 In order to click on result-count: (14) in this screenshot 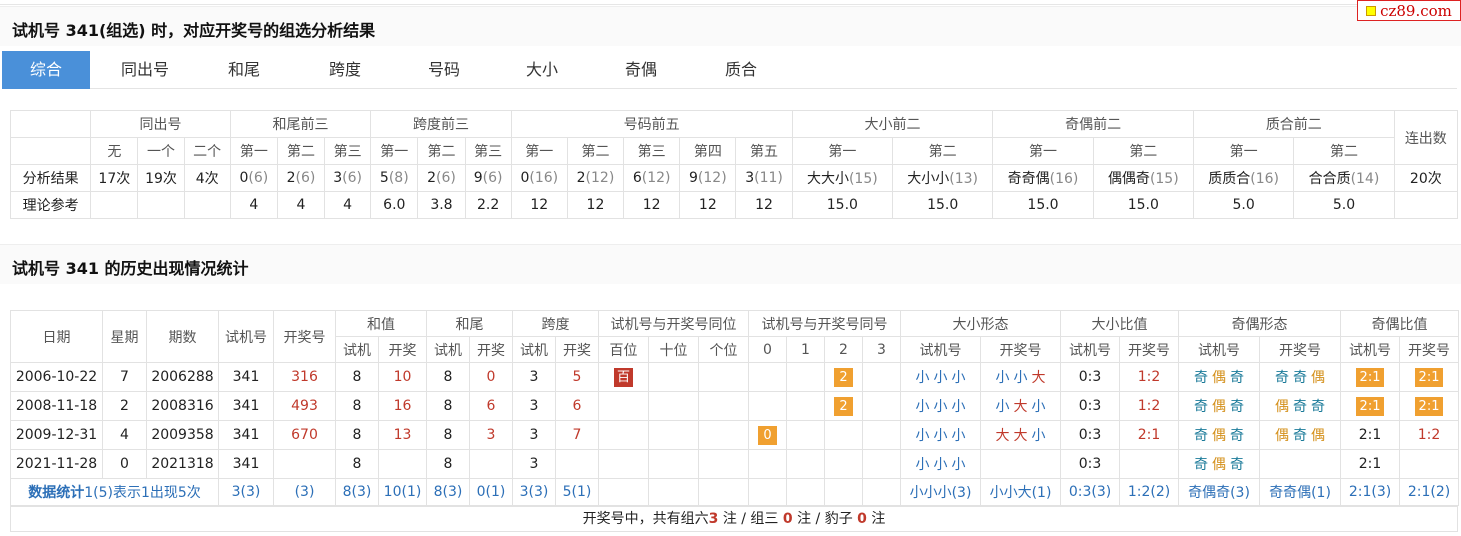, I will do `click(1365, 179)`.